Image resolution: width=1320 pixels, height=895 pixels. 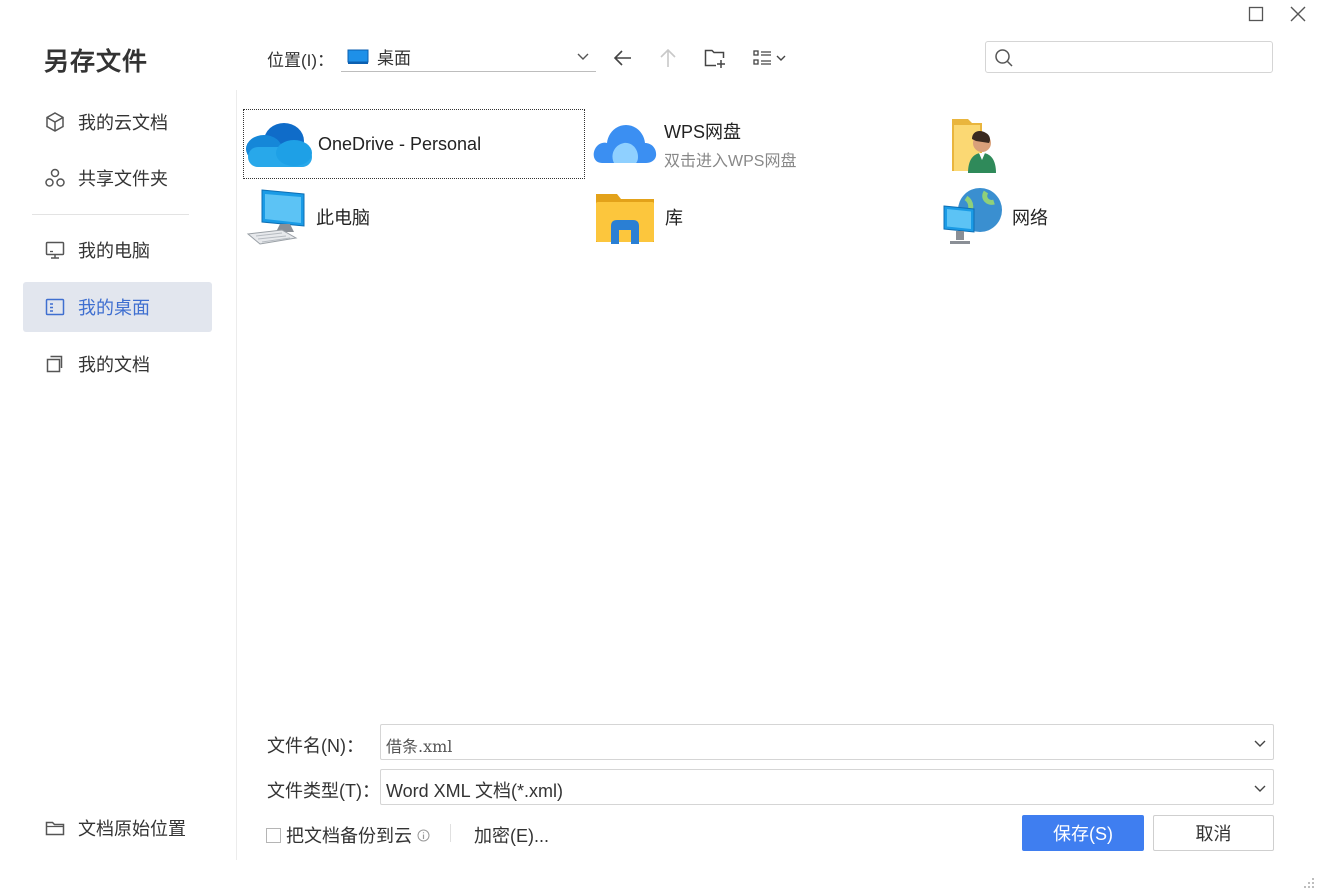 I want to click on maximize-icon, so click(x=1256, y=14).